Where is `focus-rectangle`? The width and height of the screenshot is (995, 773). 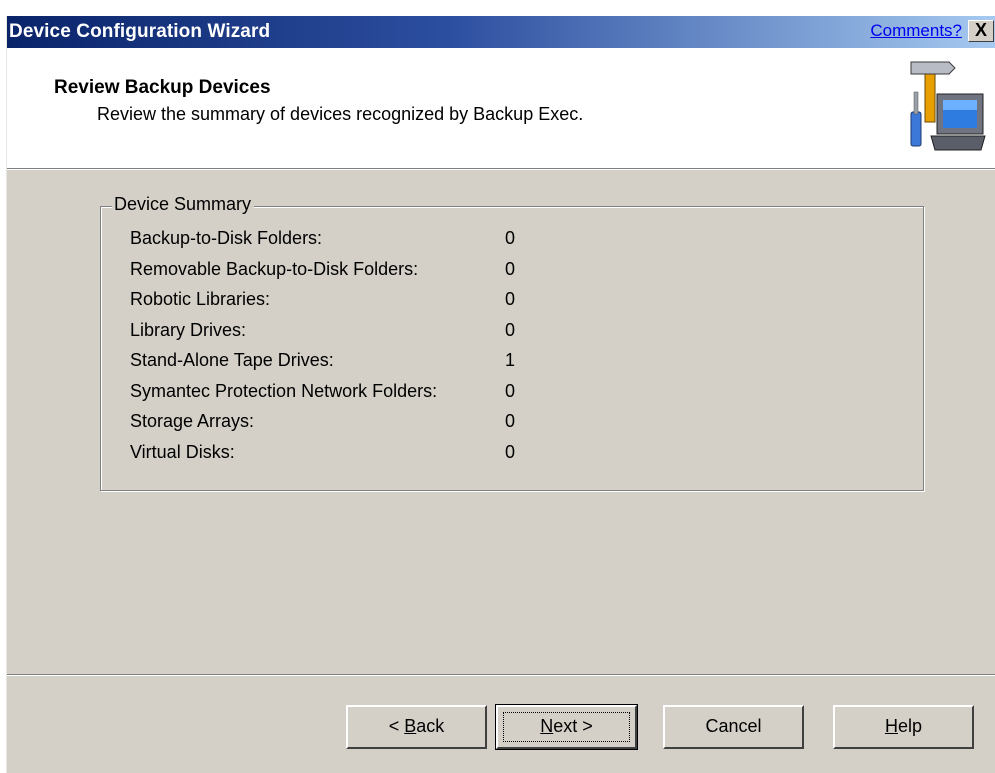
focus-rectangle is located at coordinates (566, 727).